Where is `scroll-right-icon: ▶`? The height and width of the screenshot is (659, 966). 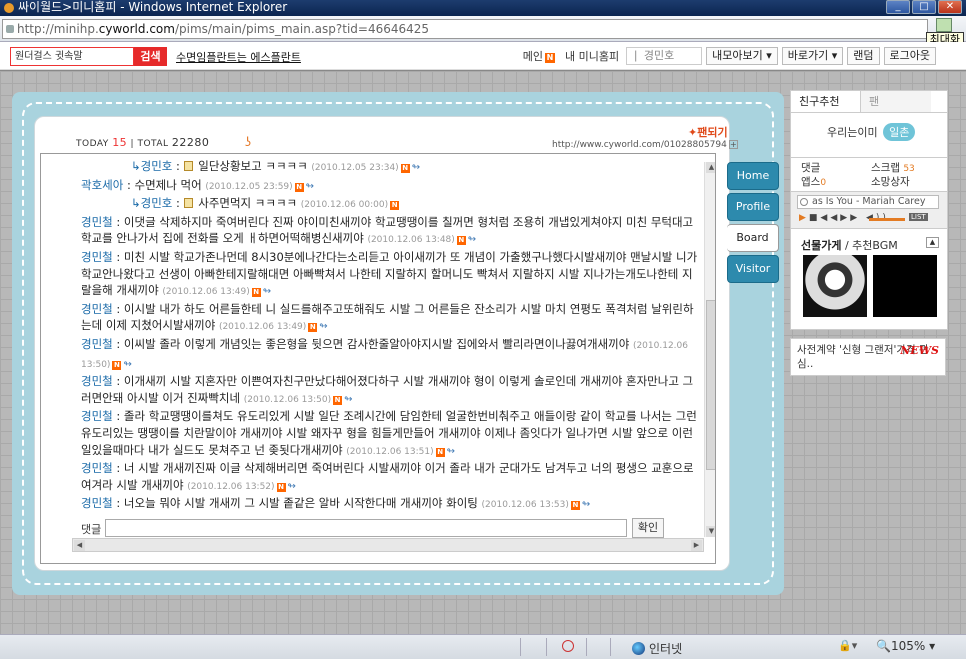
scroll-right-icon: ▶ is located at coordinates (696, 545).